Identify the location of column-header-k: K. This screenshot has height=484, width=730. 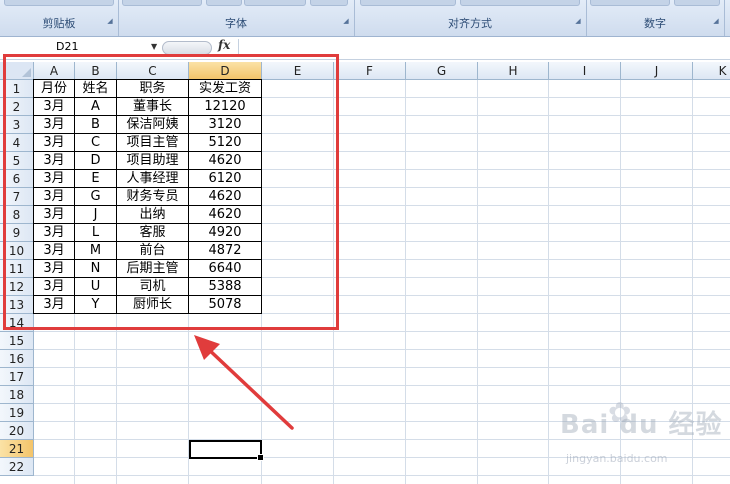
(711, 71).